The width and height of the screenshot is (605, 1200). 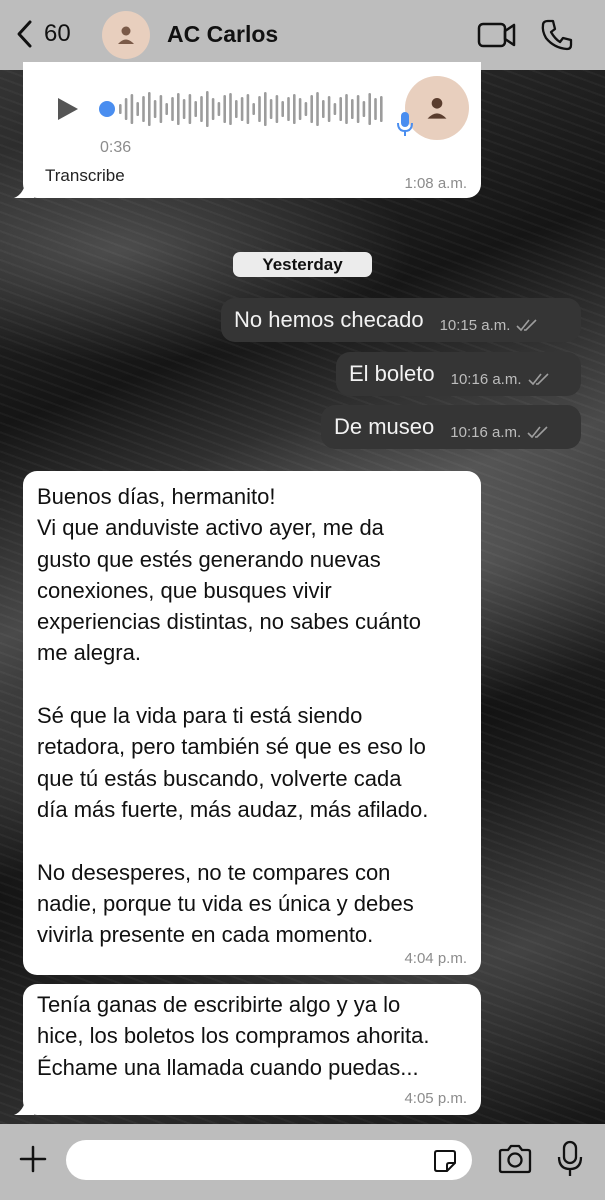 I want to click on outgoing-message: El boleto 10:16 a.m., so click(x=458, y=374).